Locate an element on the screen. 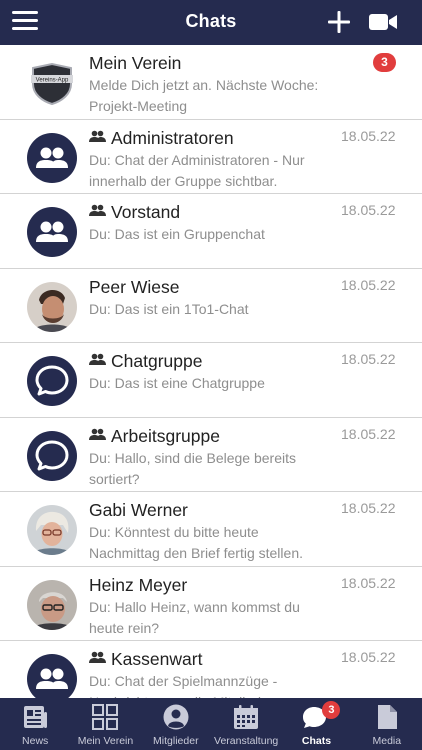 This screenshot has height=750, width=422. chat-name: Peer Wiese is located at coordinates (134, 286).